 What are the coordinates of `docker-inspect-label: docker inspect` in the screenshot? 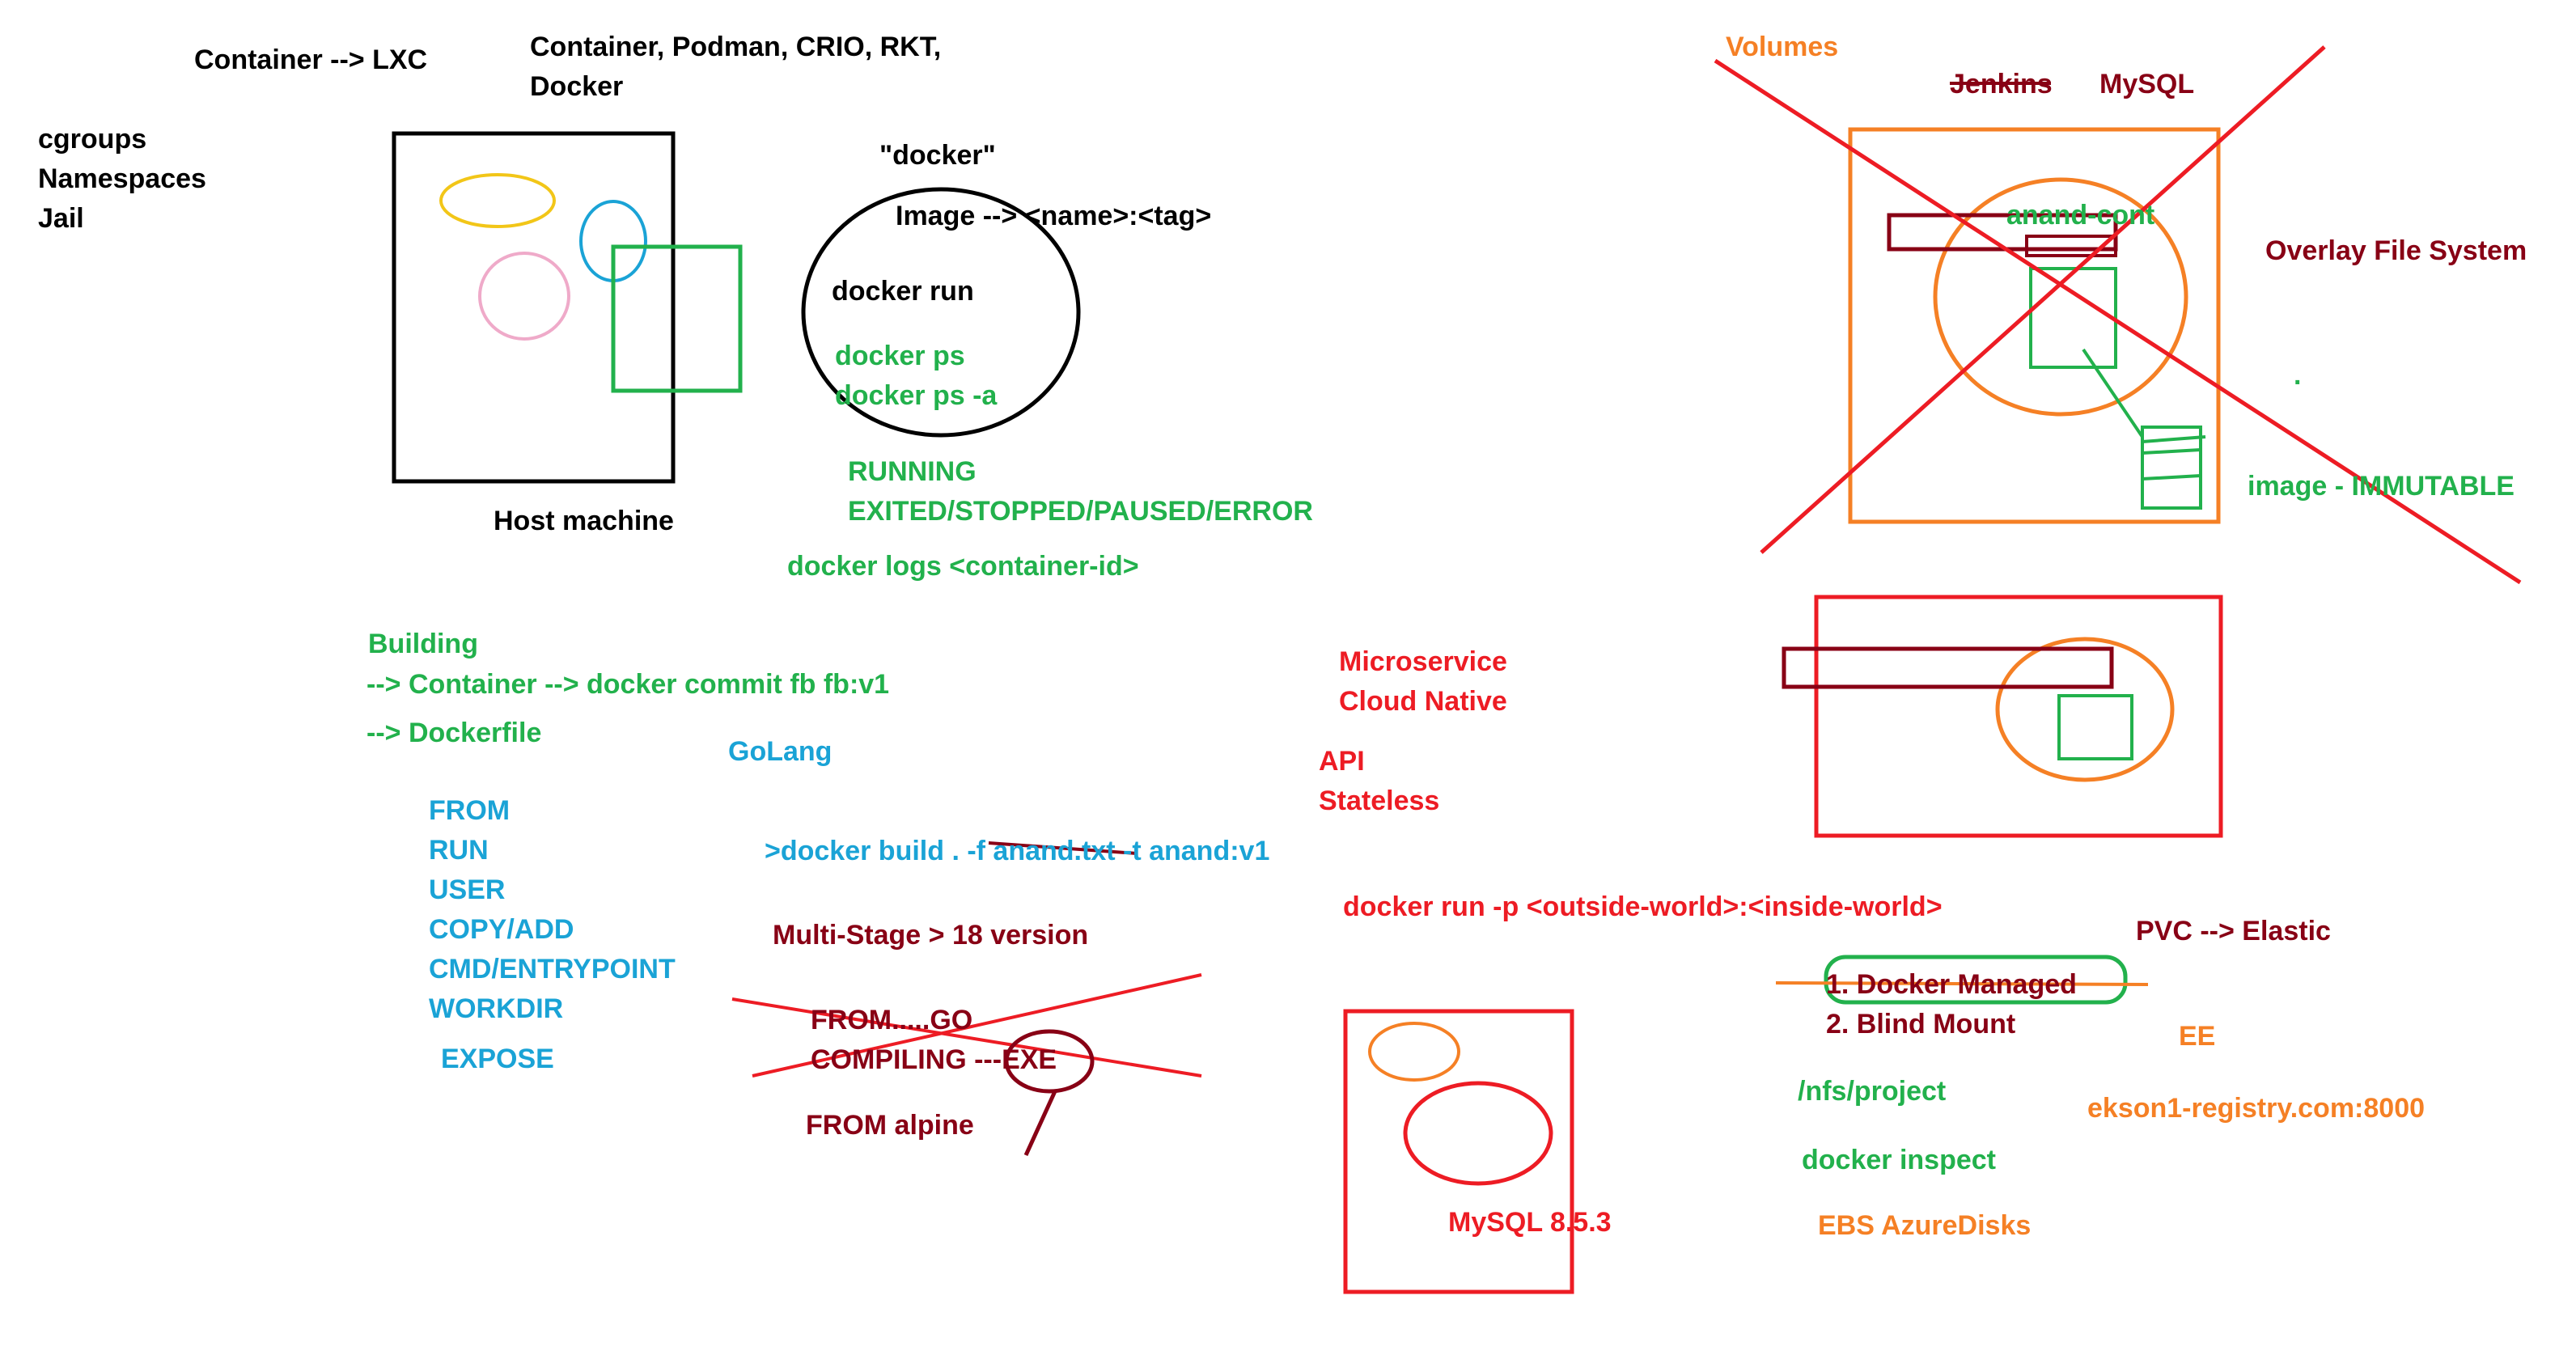 It's located at (1899, 1160).